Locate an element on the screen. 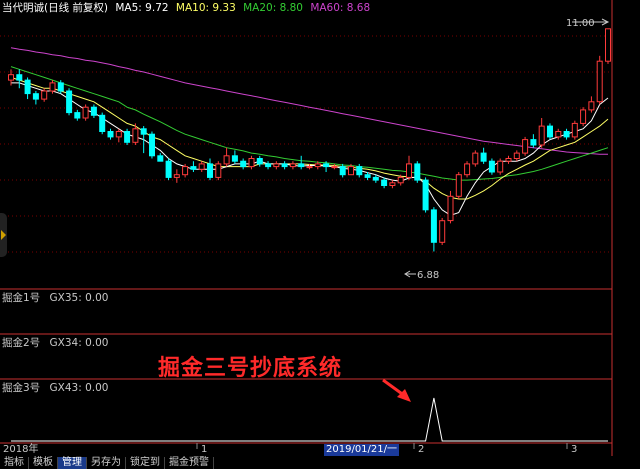 The width and height of the screenshot is (640, 469). tab-lock-to: 锁定到 is located at coordinates (145, 463).